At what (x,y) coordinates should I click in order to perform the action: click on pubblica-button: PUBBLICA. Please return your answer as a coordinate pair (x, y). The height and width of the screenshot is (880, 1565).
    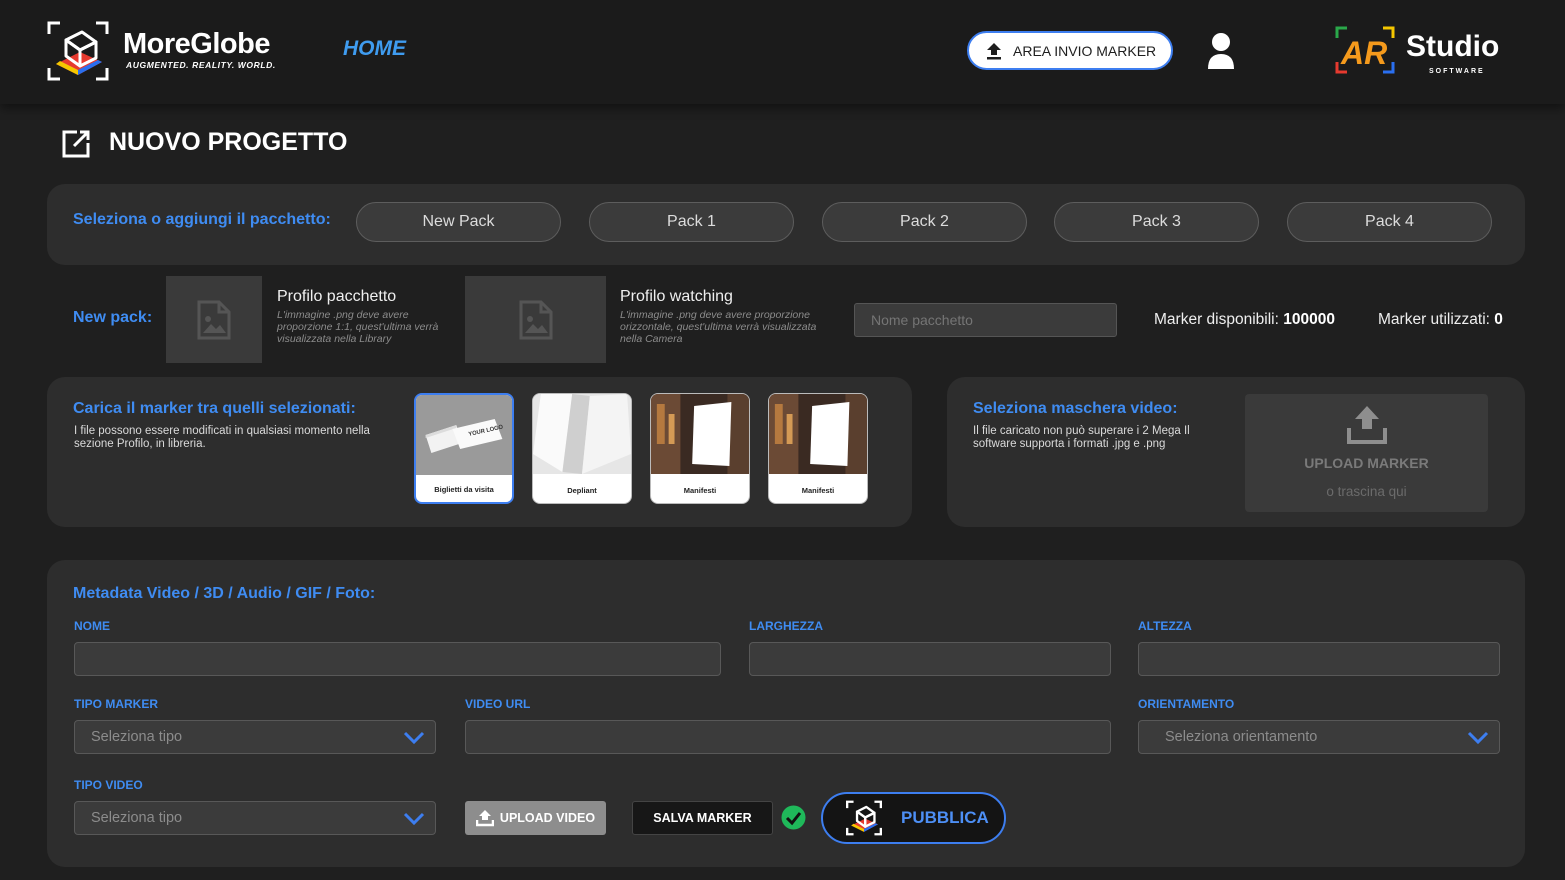
    Looking at the image, I should click on (913, 818).